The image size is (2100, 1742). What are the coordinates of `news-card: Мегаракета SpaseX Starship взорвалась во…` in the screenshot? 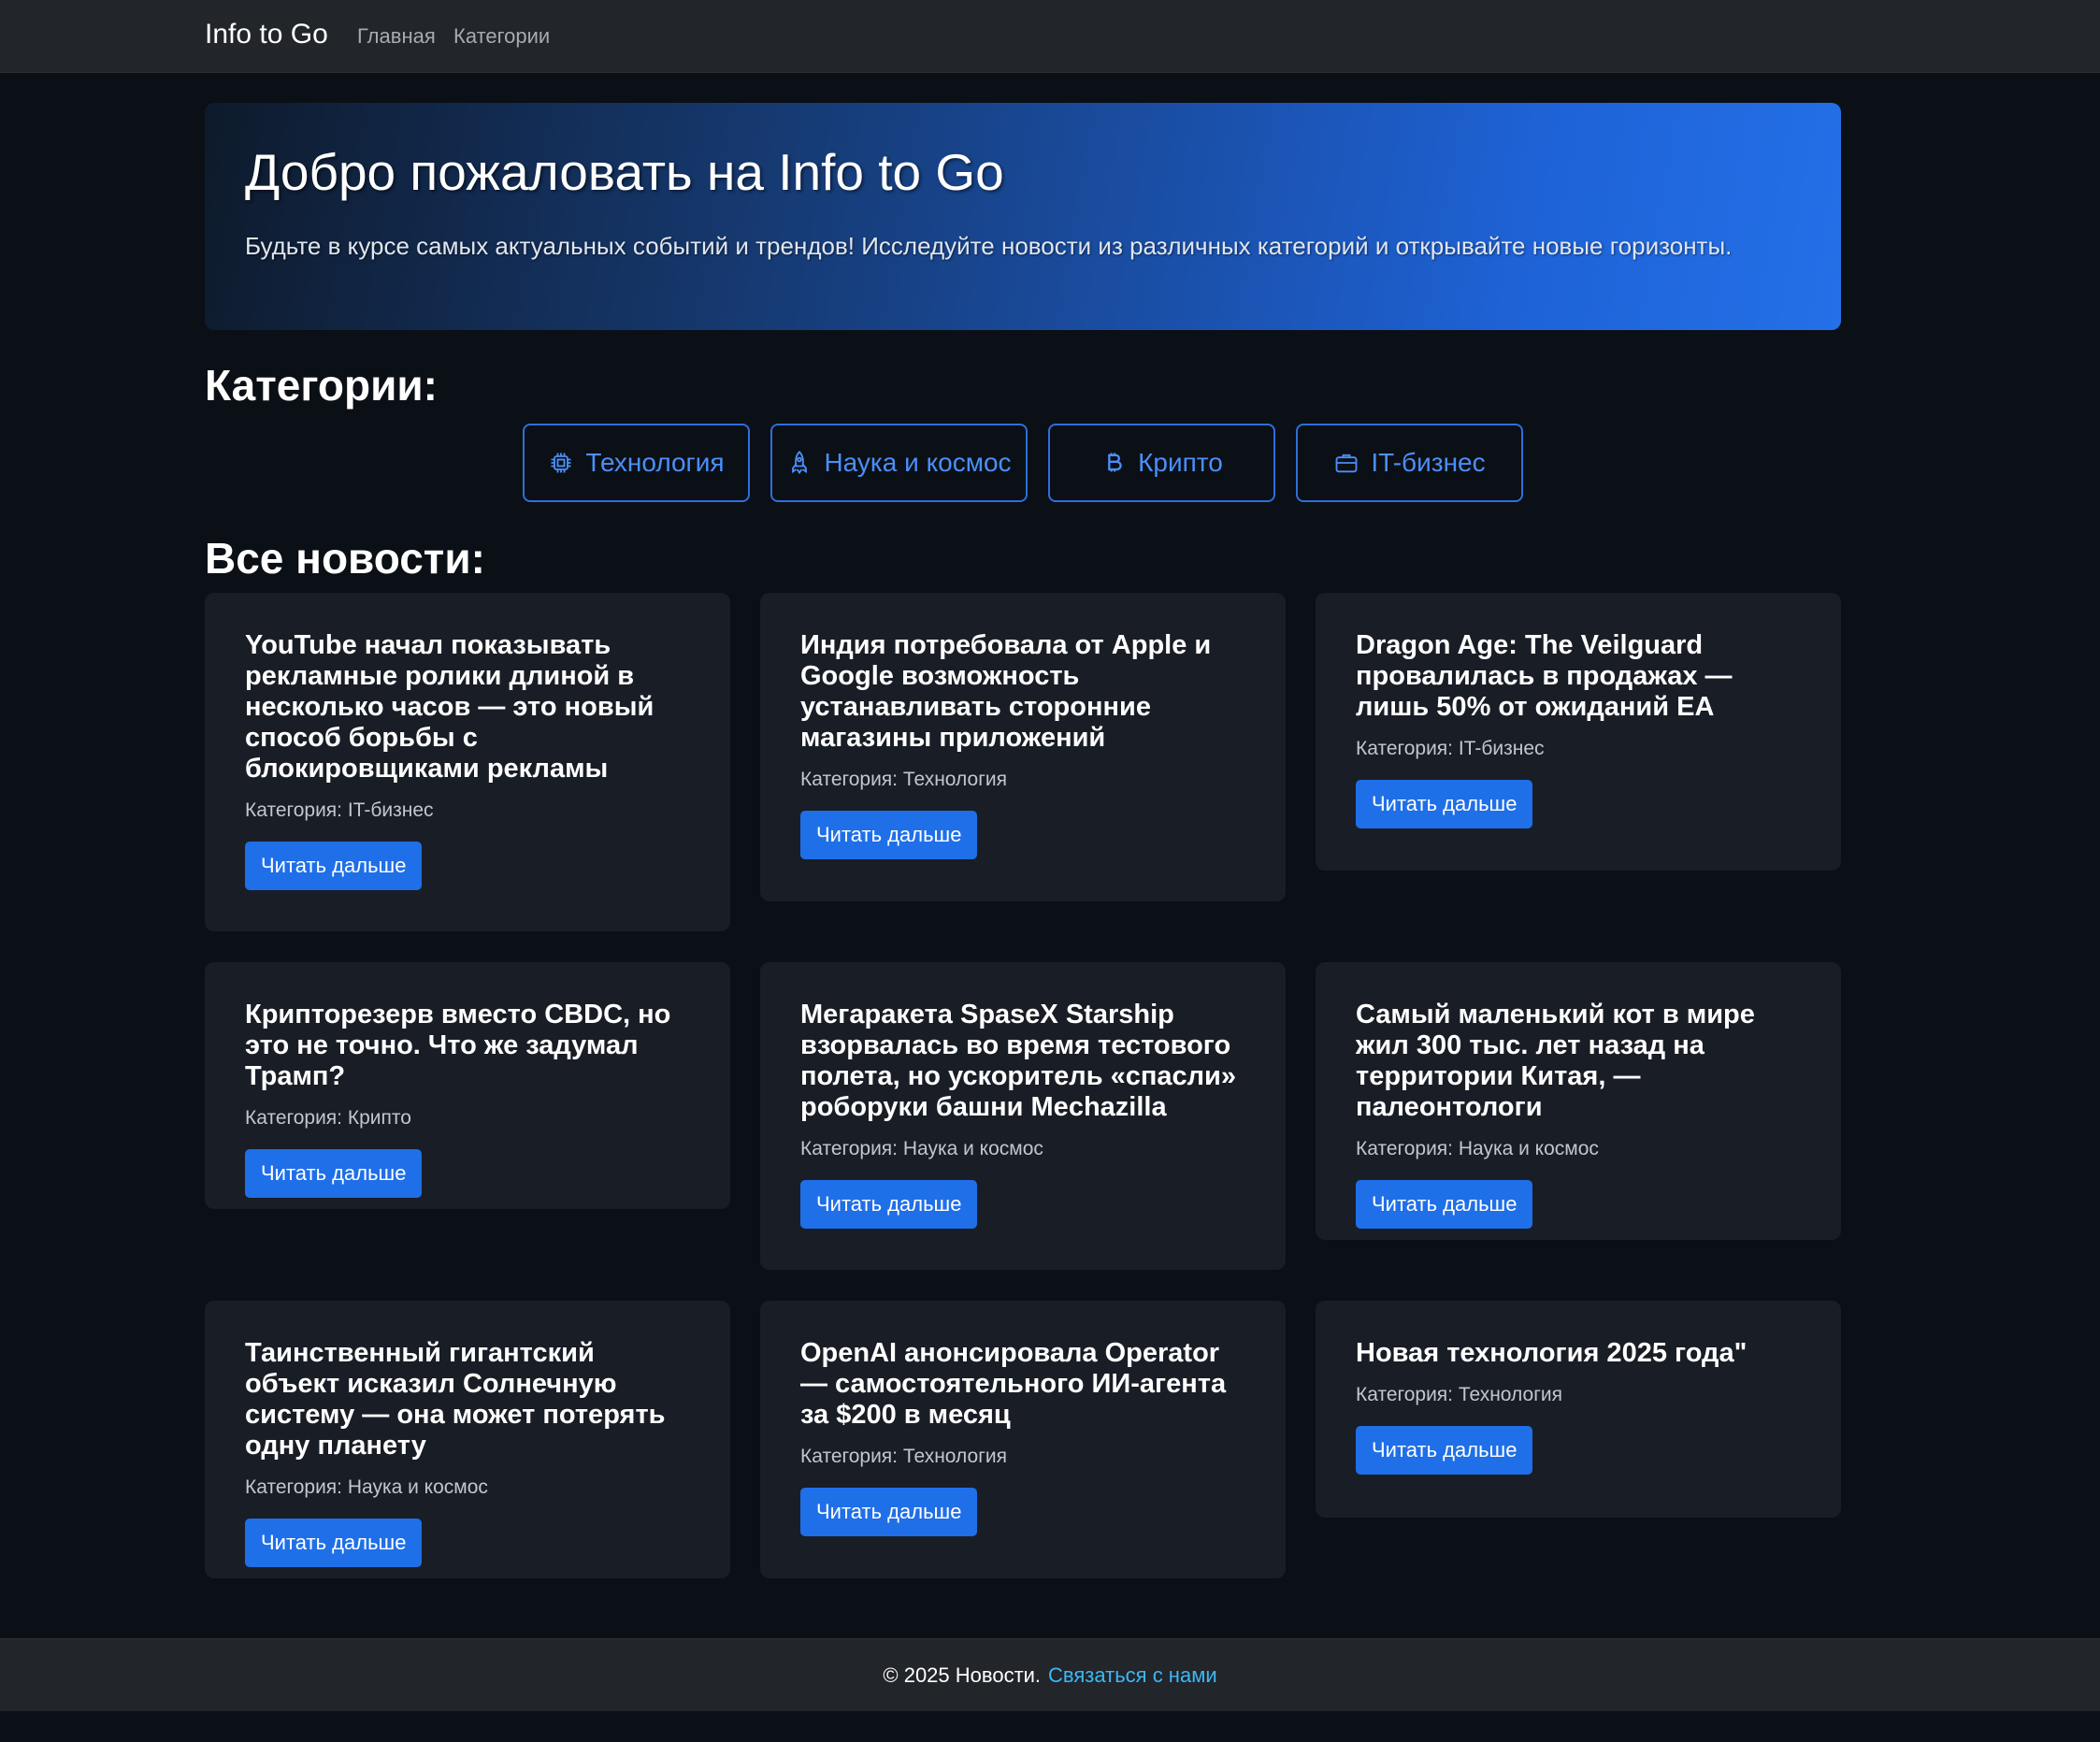 It's located at (1023, 1116).